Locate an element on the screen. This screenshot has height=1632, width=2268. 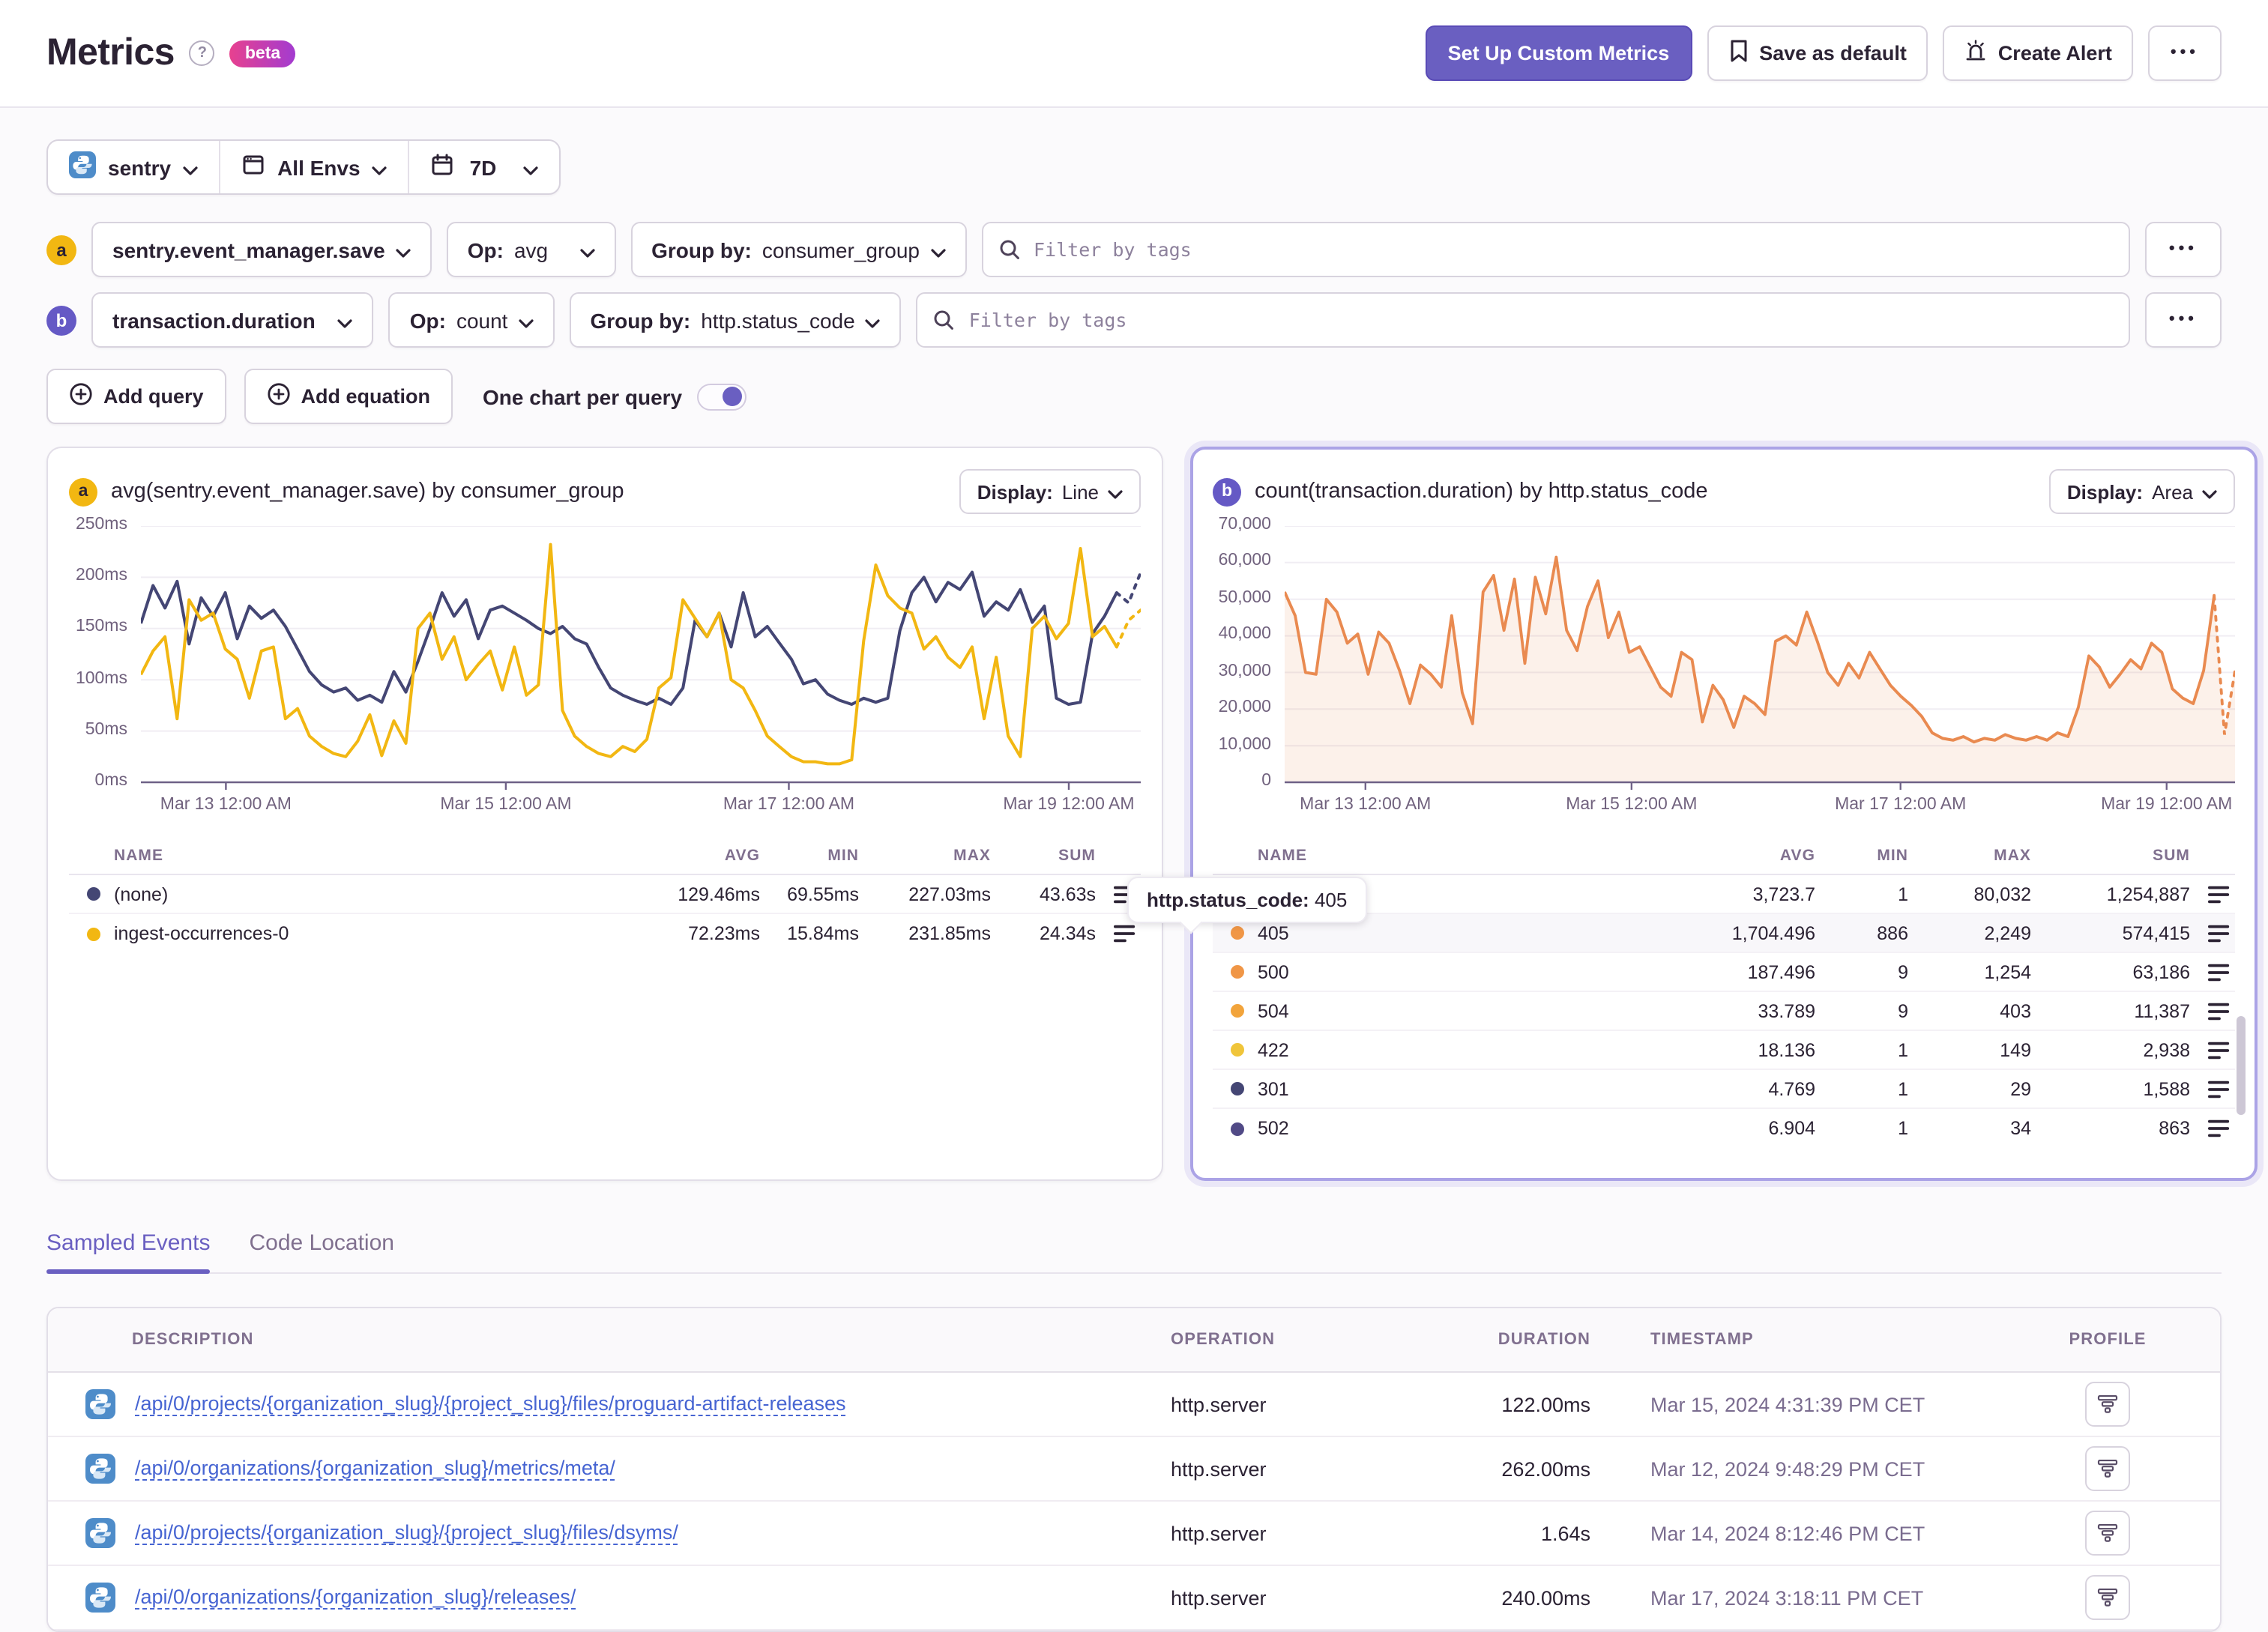
event-timestamp: Mar 12, 2024 9:48:29 PM CET is located at coordinates (1787, 1468).